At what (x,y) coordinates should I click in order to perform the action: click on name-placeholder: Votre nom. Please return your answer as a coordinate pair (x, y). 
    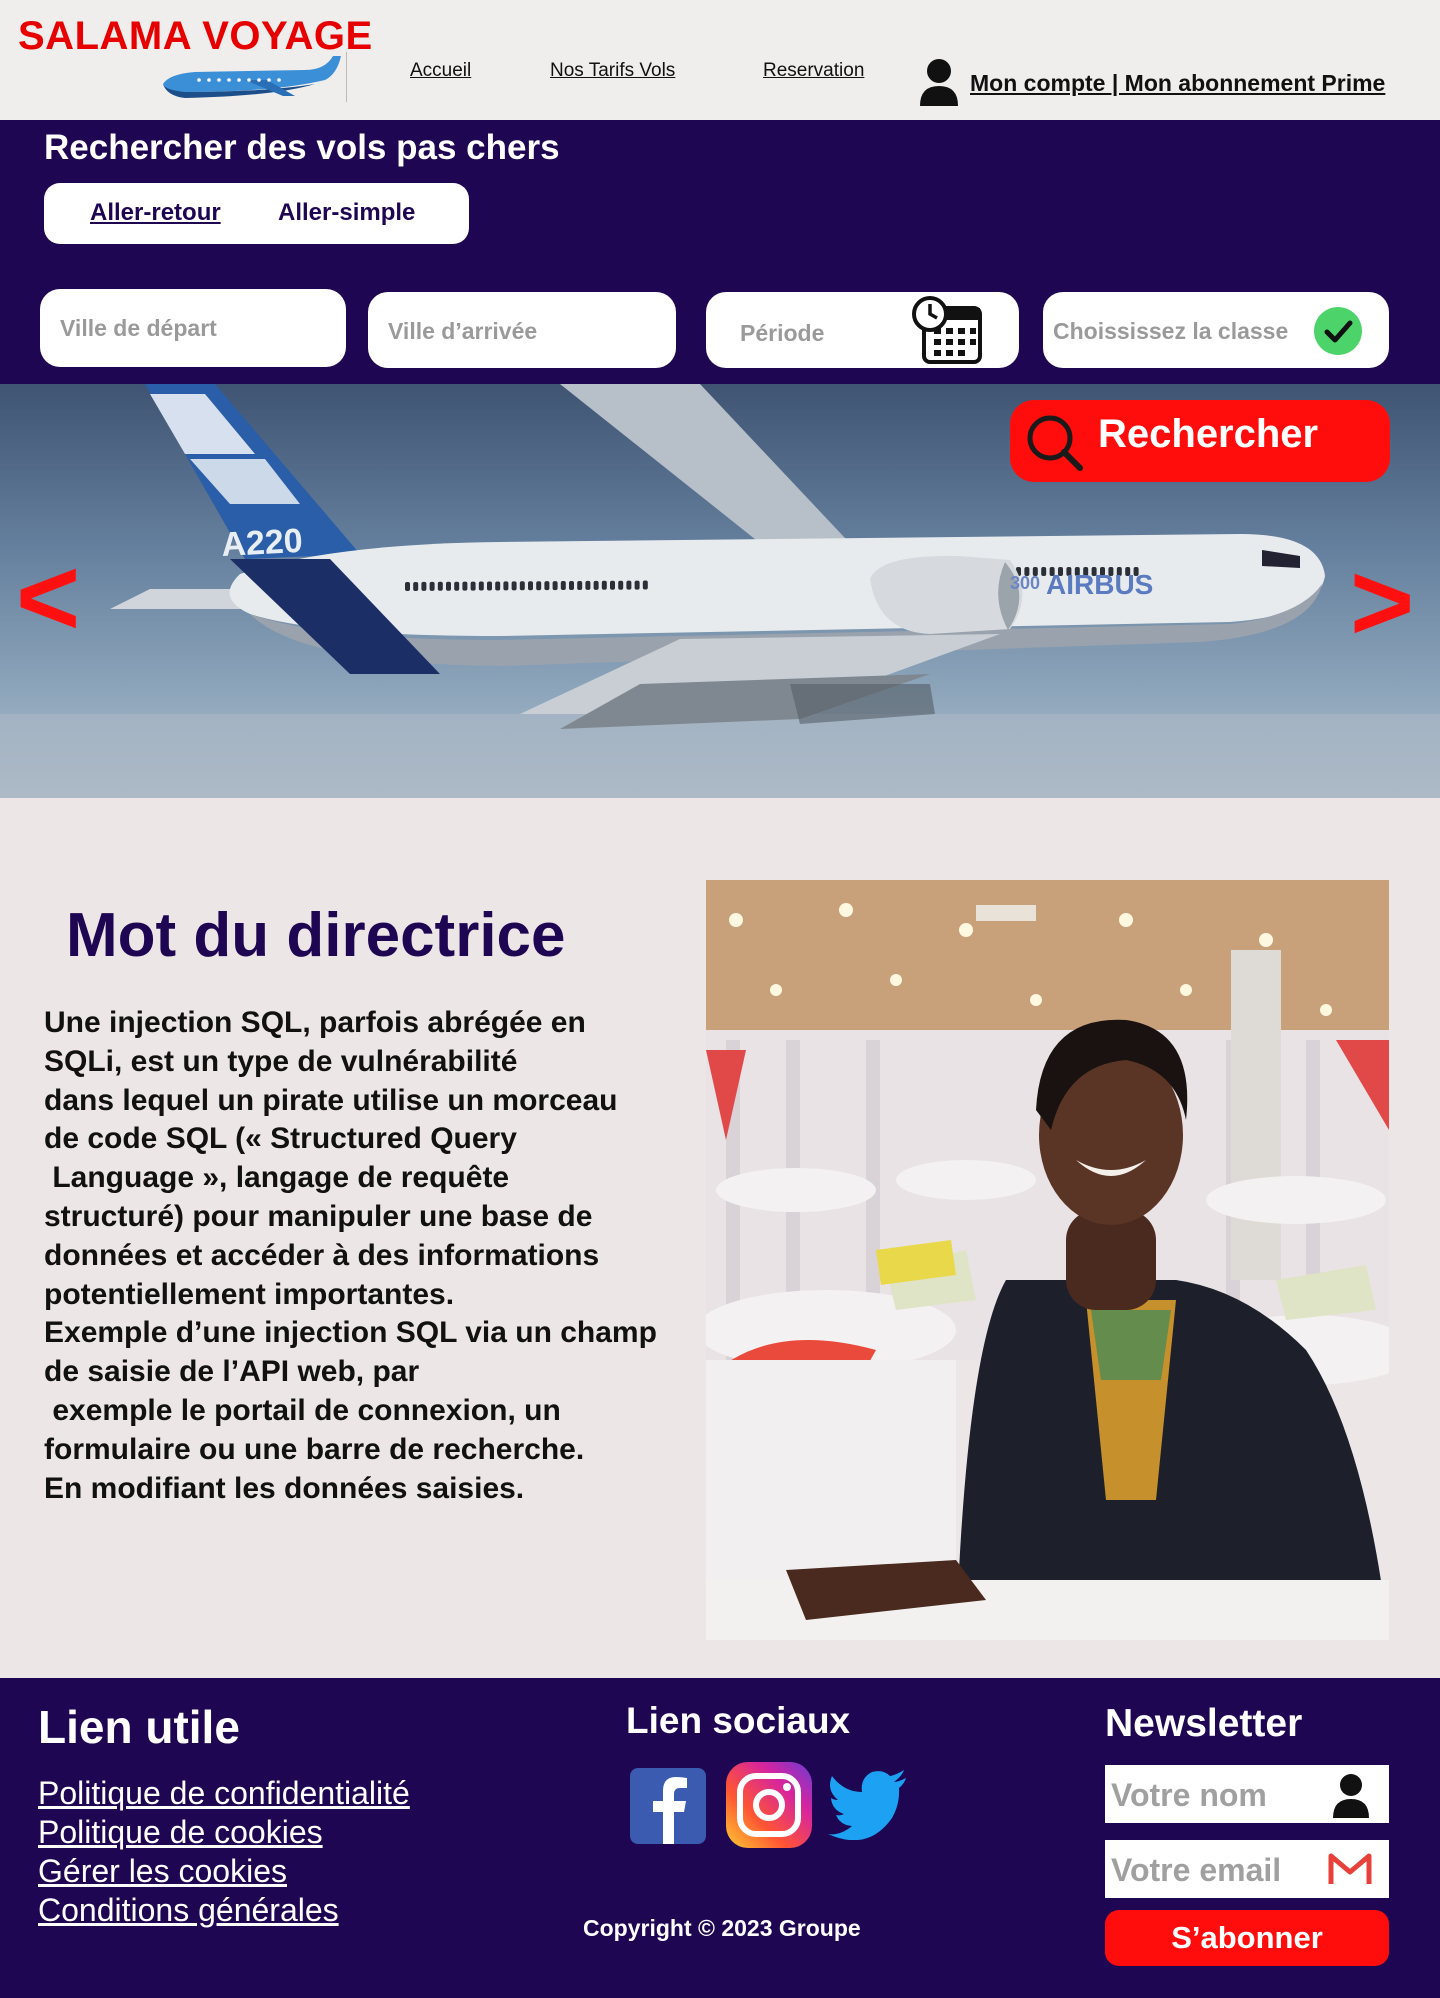
    Looking at the image, I should click on (1189, 1795).